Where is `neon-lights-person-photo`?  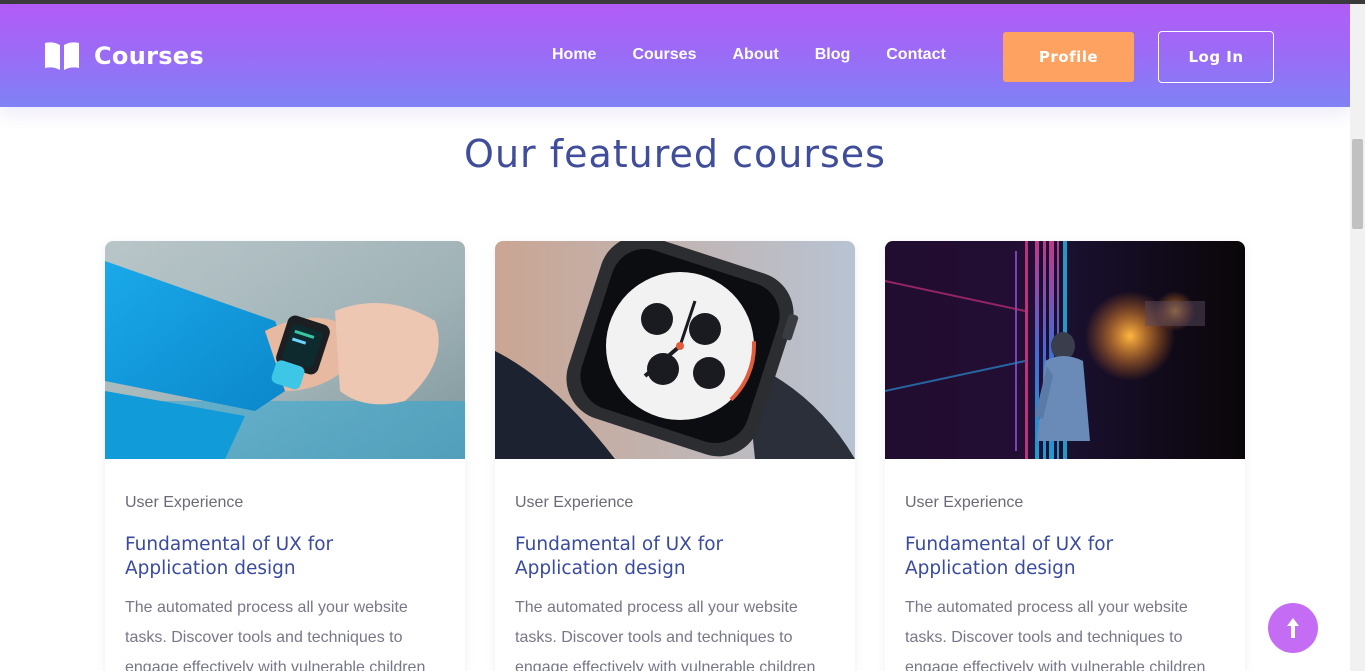
neon-lights-person-photo is located at coordinates (1065, 350).